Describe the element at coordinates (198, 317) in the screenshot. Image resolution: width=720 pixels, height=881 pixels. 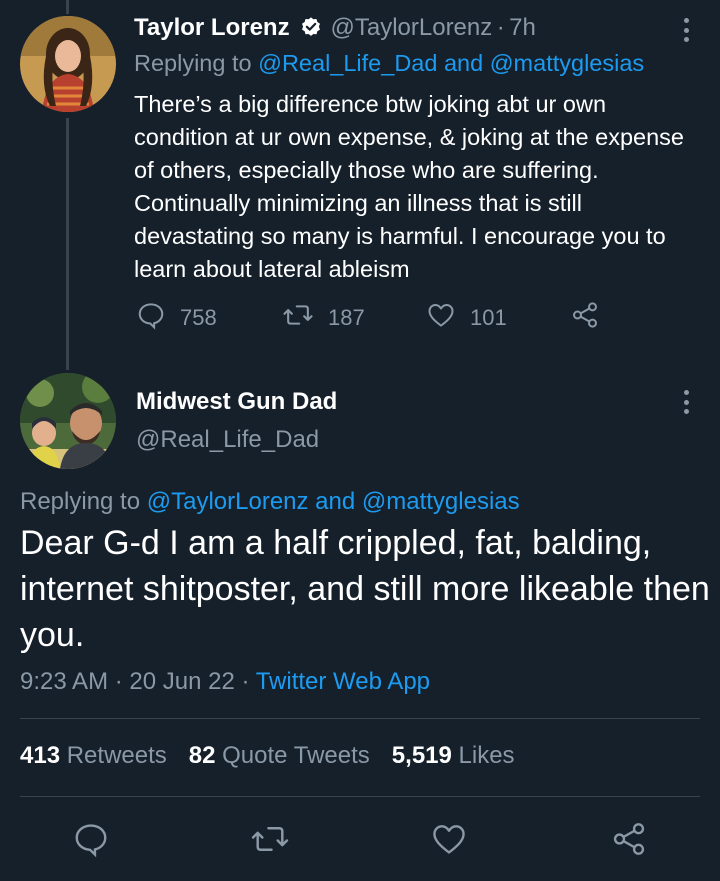
I see `reply-count: 758` at that location.